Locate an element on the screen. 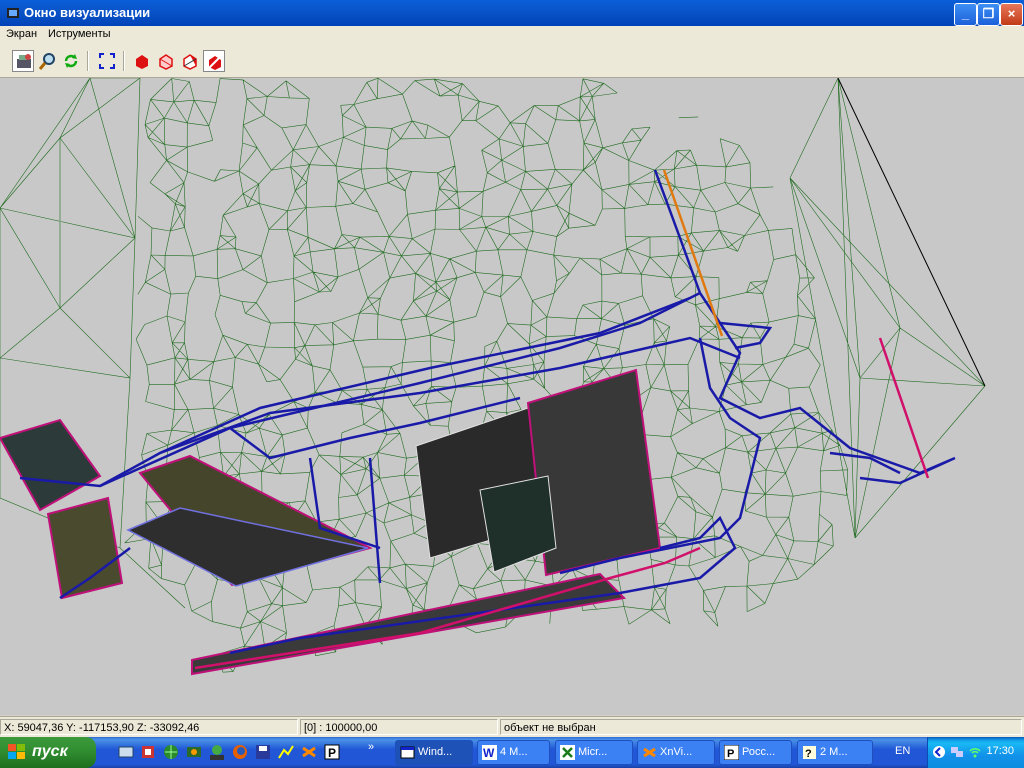  cut-cube-icon is located at coordinates (215, 62).